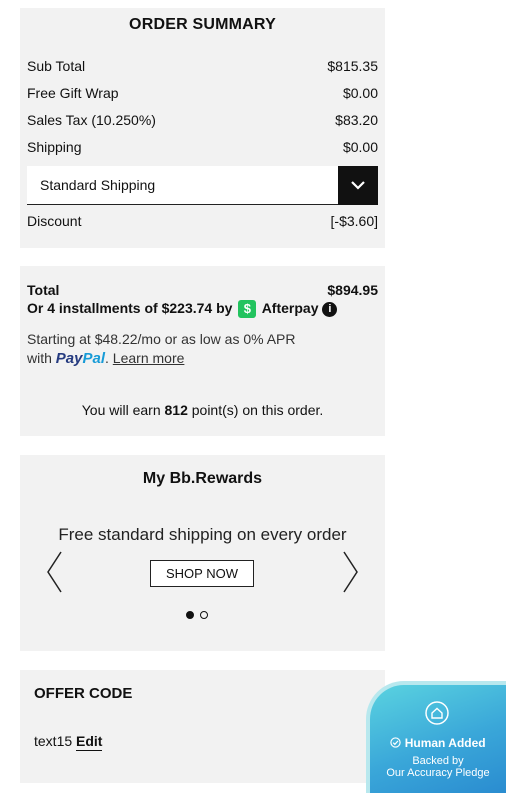 The image size is (506, 793). I want to click on shipping-row: Shipping $0.00, so click(202, 149).